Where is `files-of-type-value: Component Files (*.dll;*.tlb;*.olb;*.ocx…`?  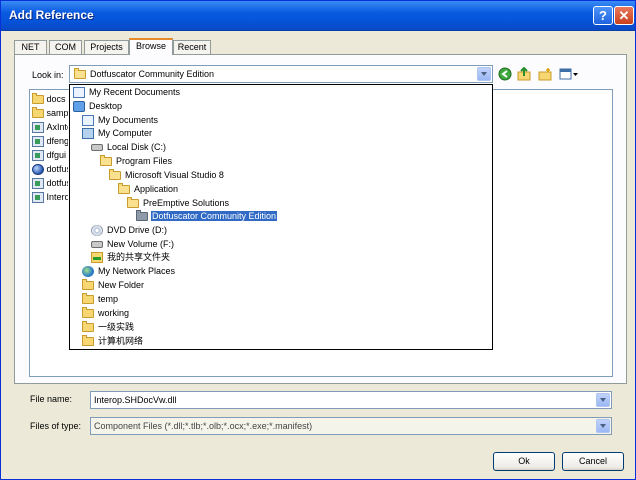
files-of-type-value: Component Files (*.dll;*.tlb;*.olb;*.ocx… is located at coordinates (203, 426).